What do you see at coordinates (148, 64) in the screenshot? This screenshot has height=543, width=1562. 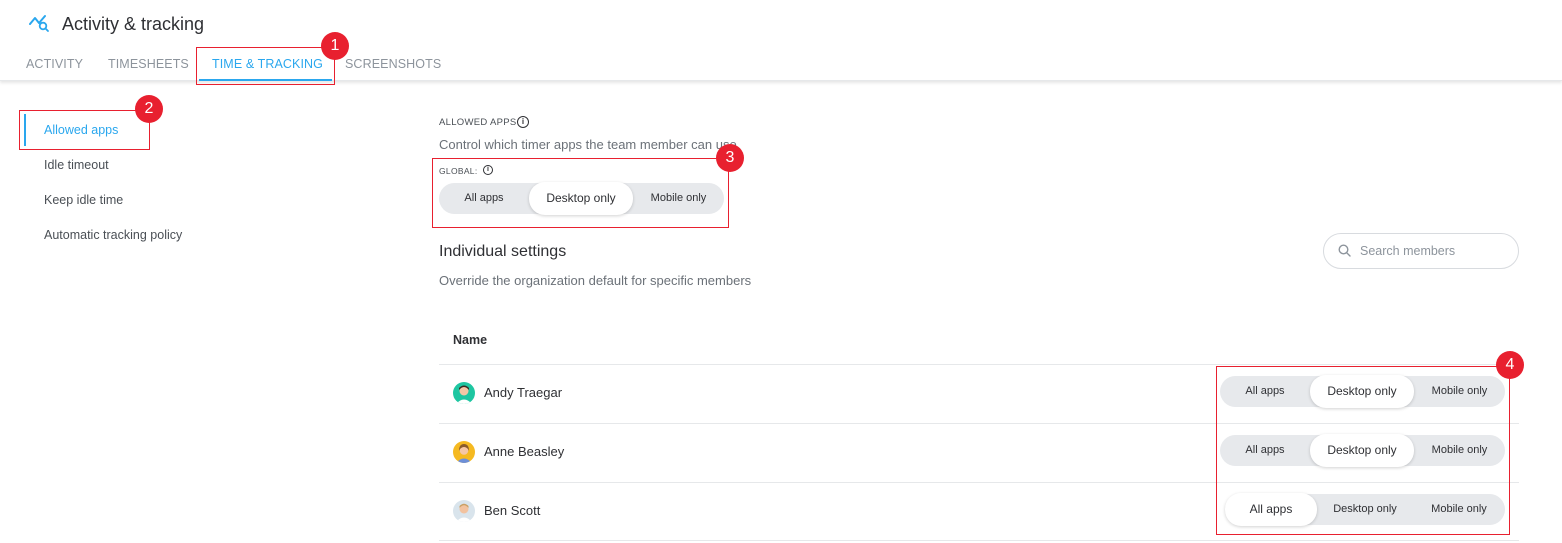 I see `tab-timesheets: TIMESHEETS` at bounding box center [148, 64].